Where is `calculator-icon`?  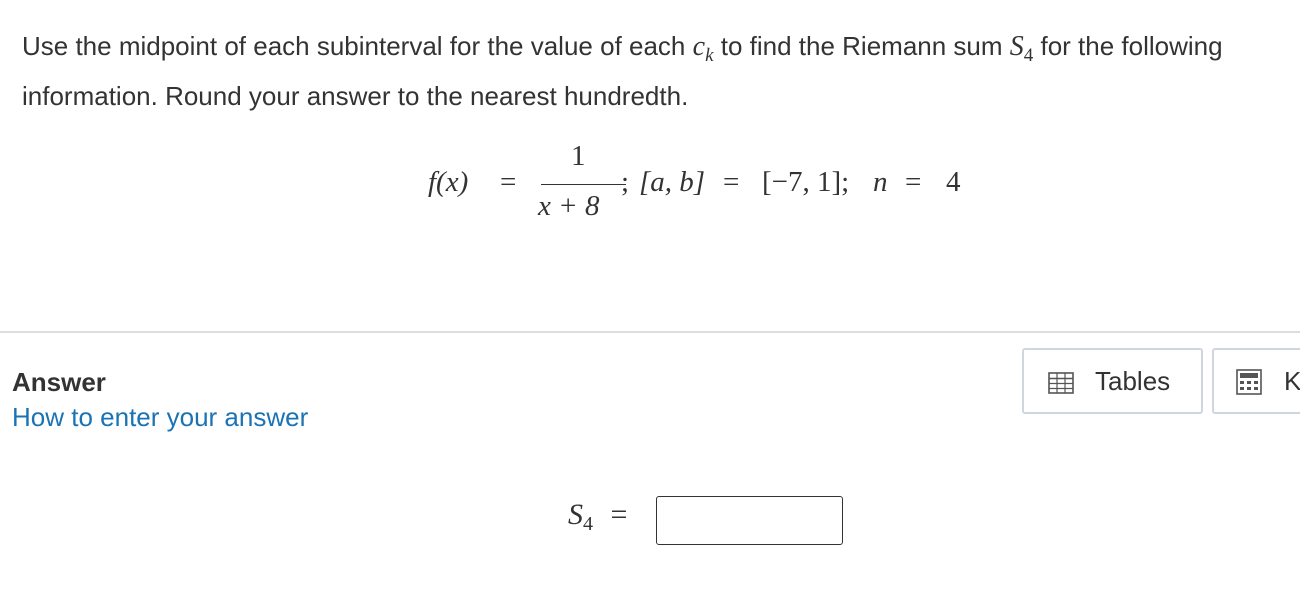
calculator-icon is located at coordinates (1249, 385).